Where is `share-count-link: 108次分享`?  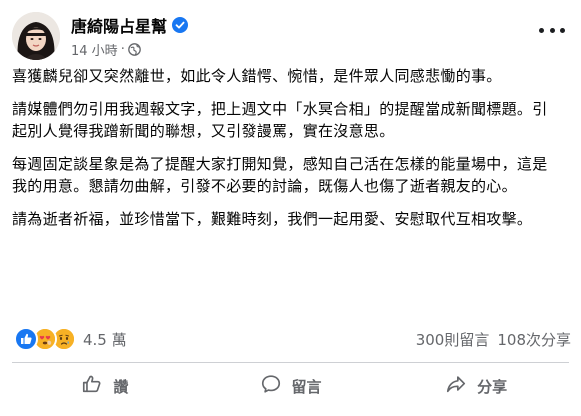
share-count-link: 108次分享 is located at coordinates (534, 339).